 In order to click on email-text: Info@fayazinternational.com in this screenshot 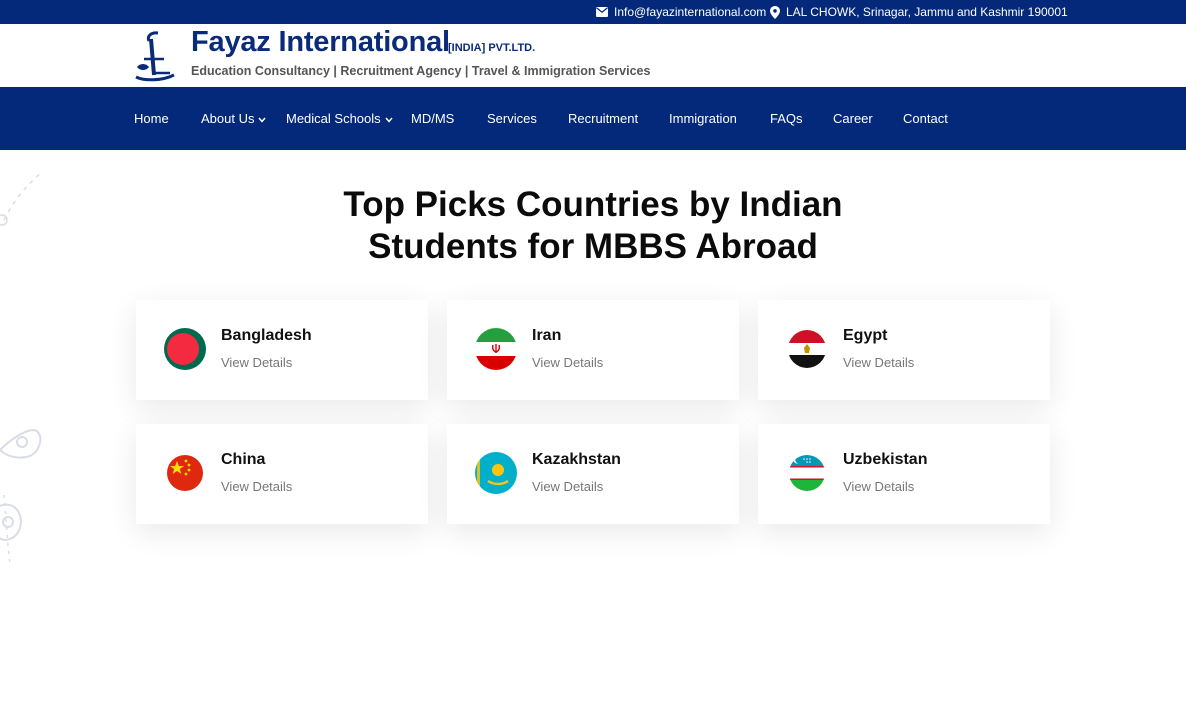, I will do `click(690, 12)`.